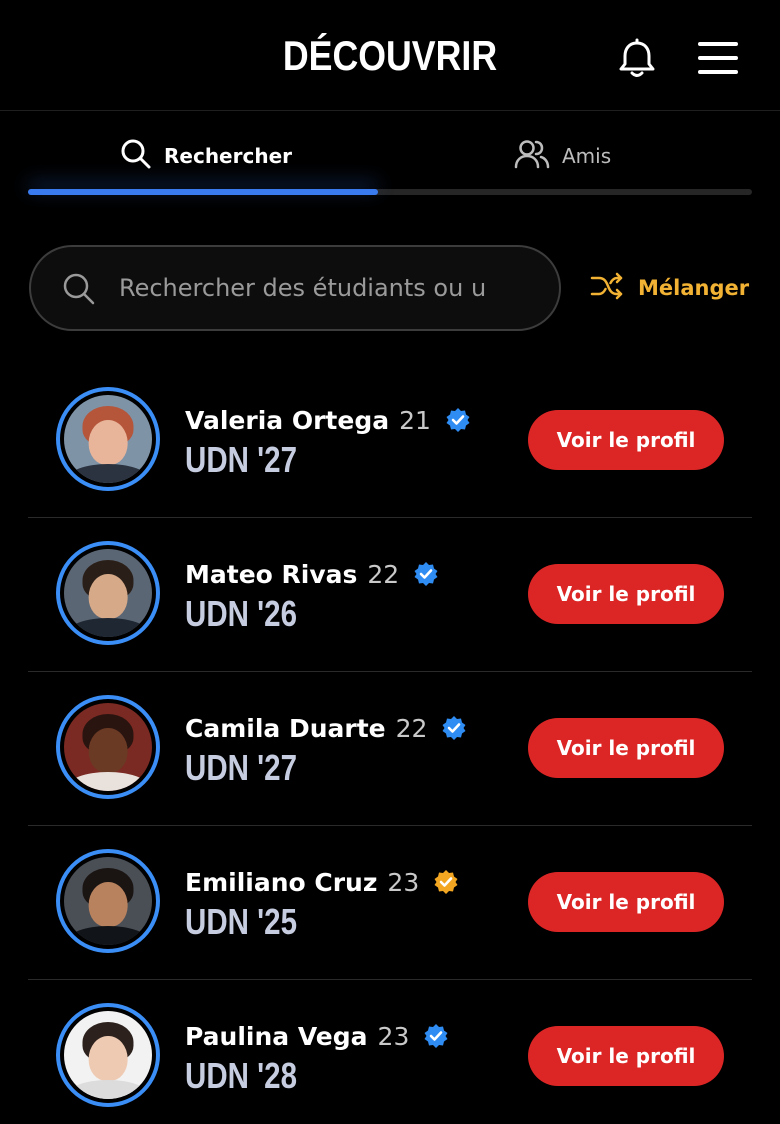  I want to click on student-row: Paulina Vega 23 UDN '28 Voir le profil, so click(390, 1052).